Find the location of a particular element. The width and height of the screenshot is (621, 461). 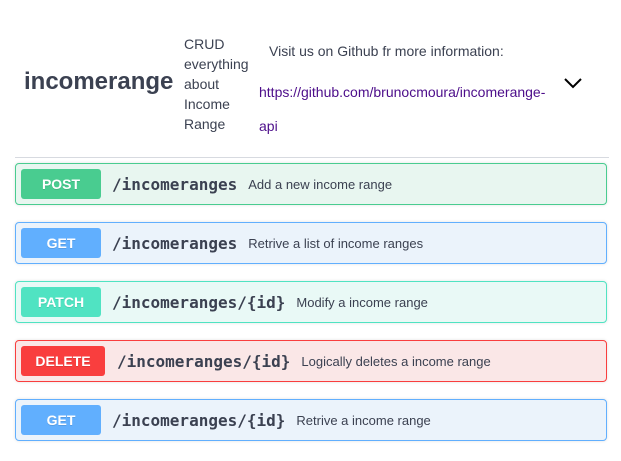

operation-summary: Add a new income range is located at coordinates (320, 184).